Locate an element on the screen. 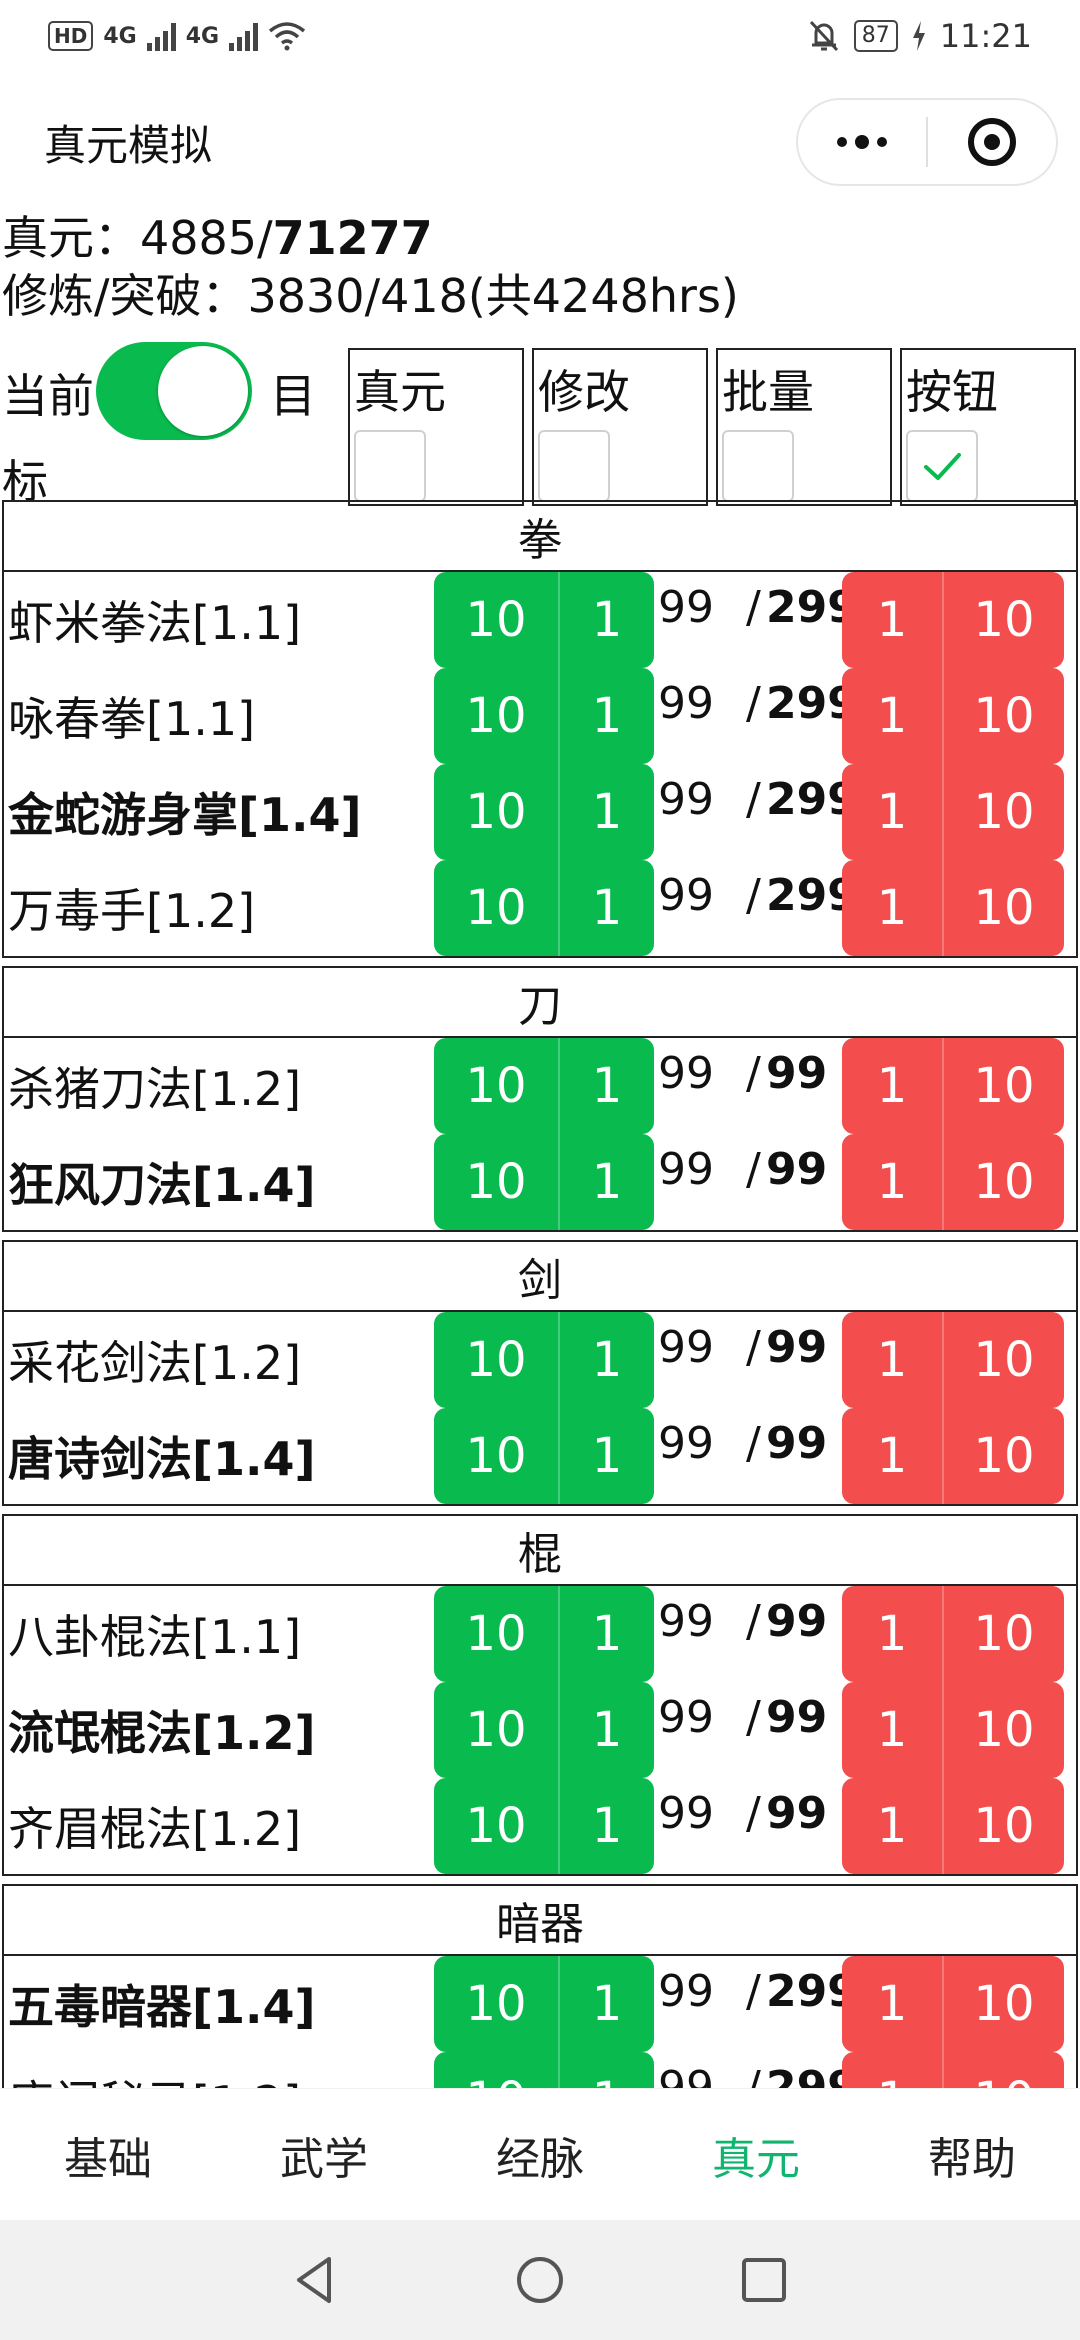 The width and height of the screenshot is (1080, 2340). system-nav-bar is located at coordinates (540, 2280).